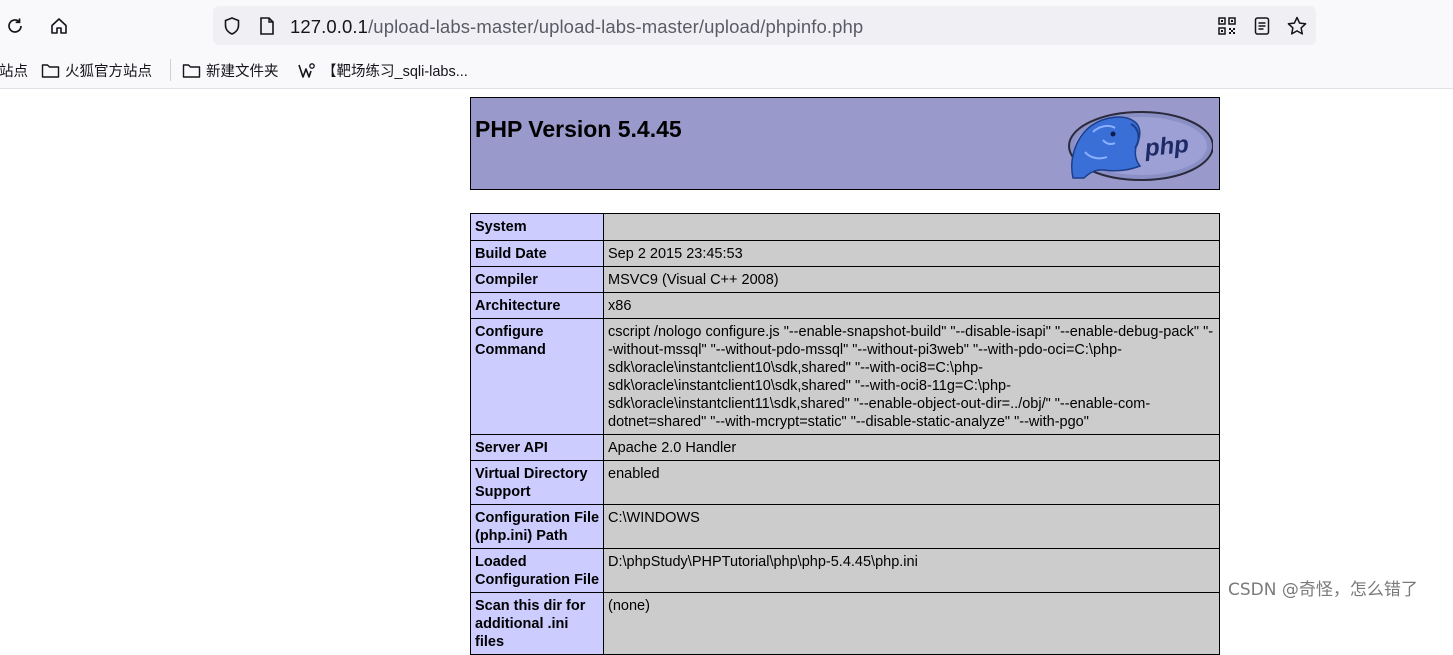  Describe the element at coordinates (329, 26) in the screenshot. I see `url-host: 127.0.0.1` at that location.